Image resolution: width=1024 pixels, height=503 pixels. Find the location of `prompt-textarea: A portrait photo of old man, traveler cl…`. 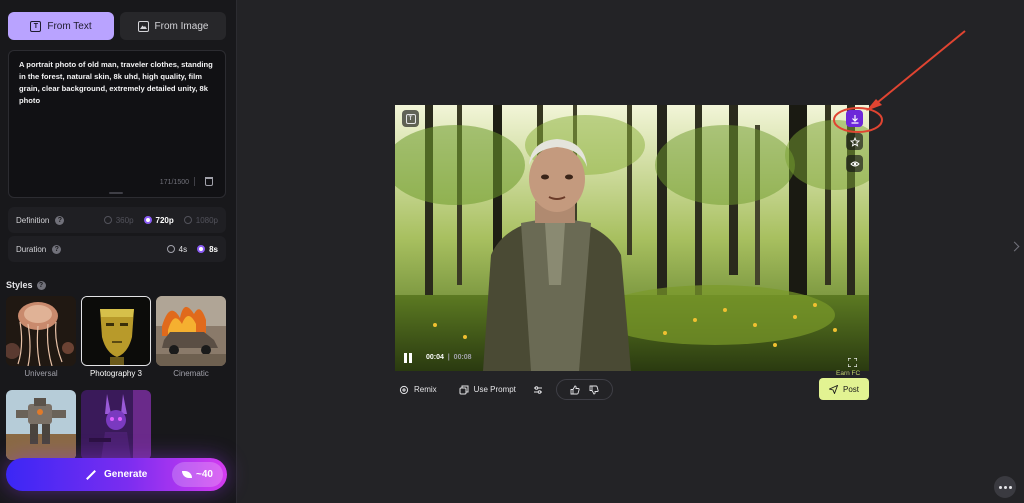

prompt-textarea: A portrait photo of old man, traveler cl… is located at coordinates (117, 124).